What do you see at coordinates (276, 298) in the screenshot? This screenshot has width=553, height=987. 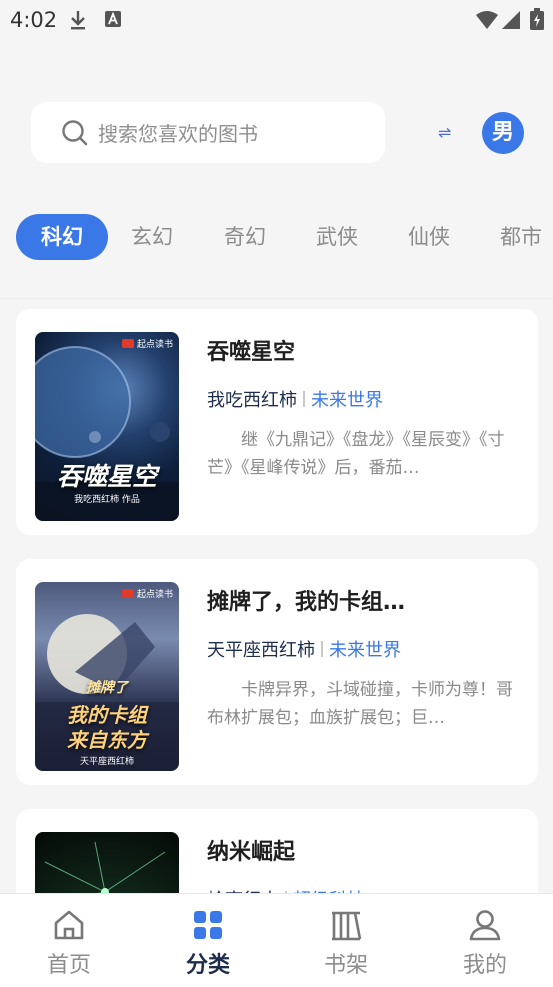 I see `divider` at bounding box center [276, 298].